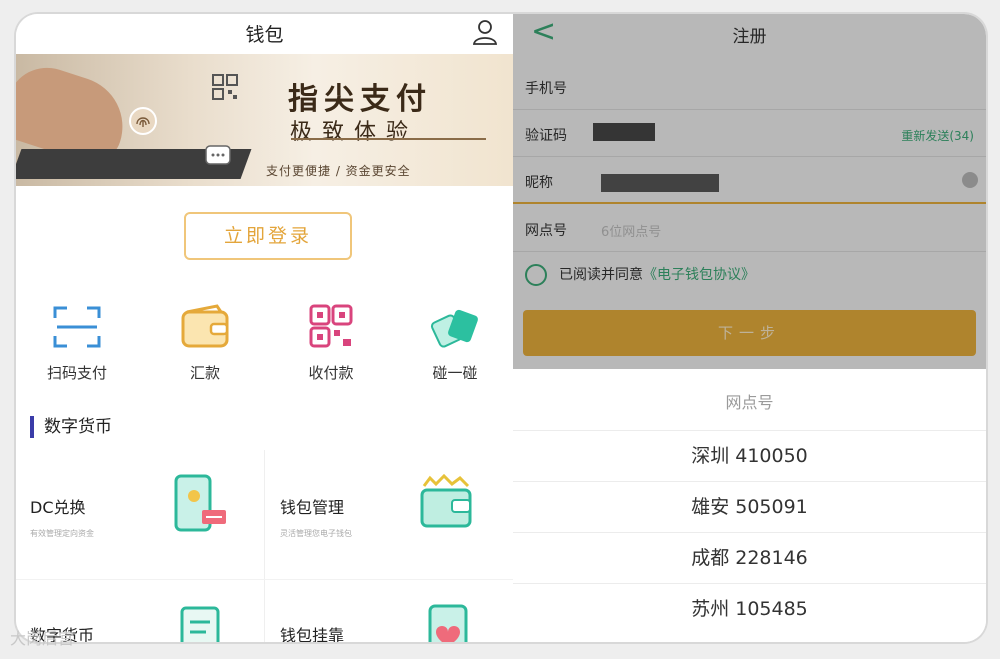 Image resolution: width=1000 pixels, height=659 pixels. What do you see at coordinates (200, 503) in the screenshot?
I see `phone-exchange-icon` at bounding box center [200, 503].